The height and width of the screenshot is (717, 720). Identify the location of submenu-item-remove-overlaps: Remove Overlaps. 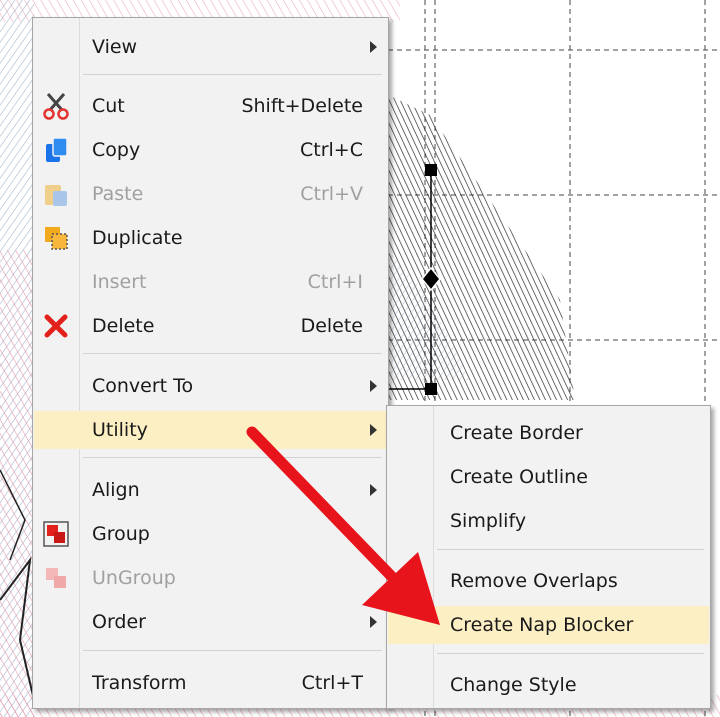
(548, 581).